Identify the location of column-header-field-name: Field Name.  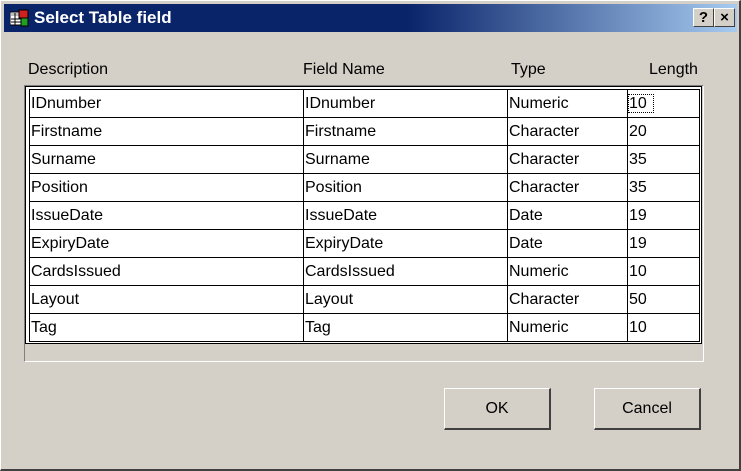
(344, 69).